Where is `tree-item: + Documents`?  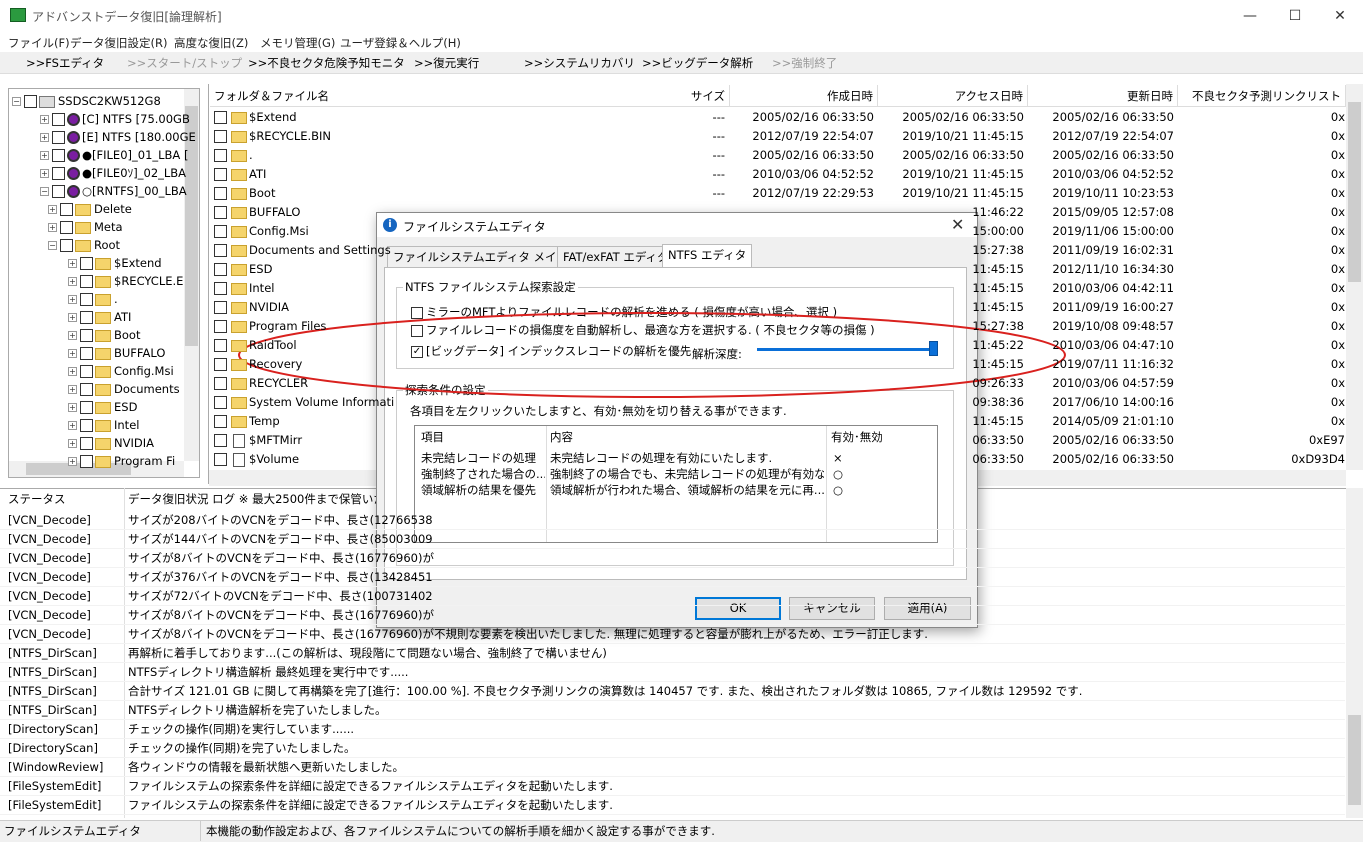
tree-item: + Documents is located at coordinates (124, 389).